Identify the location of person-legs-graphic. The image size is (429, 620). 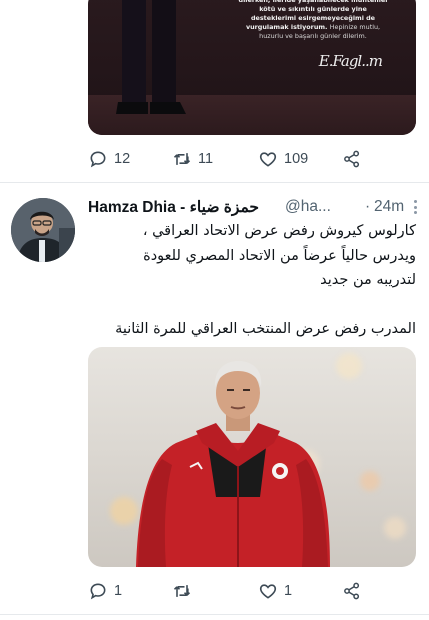
(151, 57).